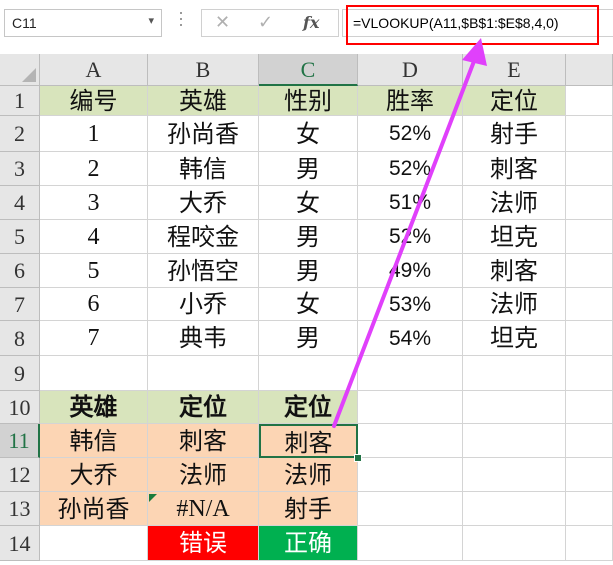  I want to click on table-cell: 54%, so click(410, 338).